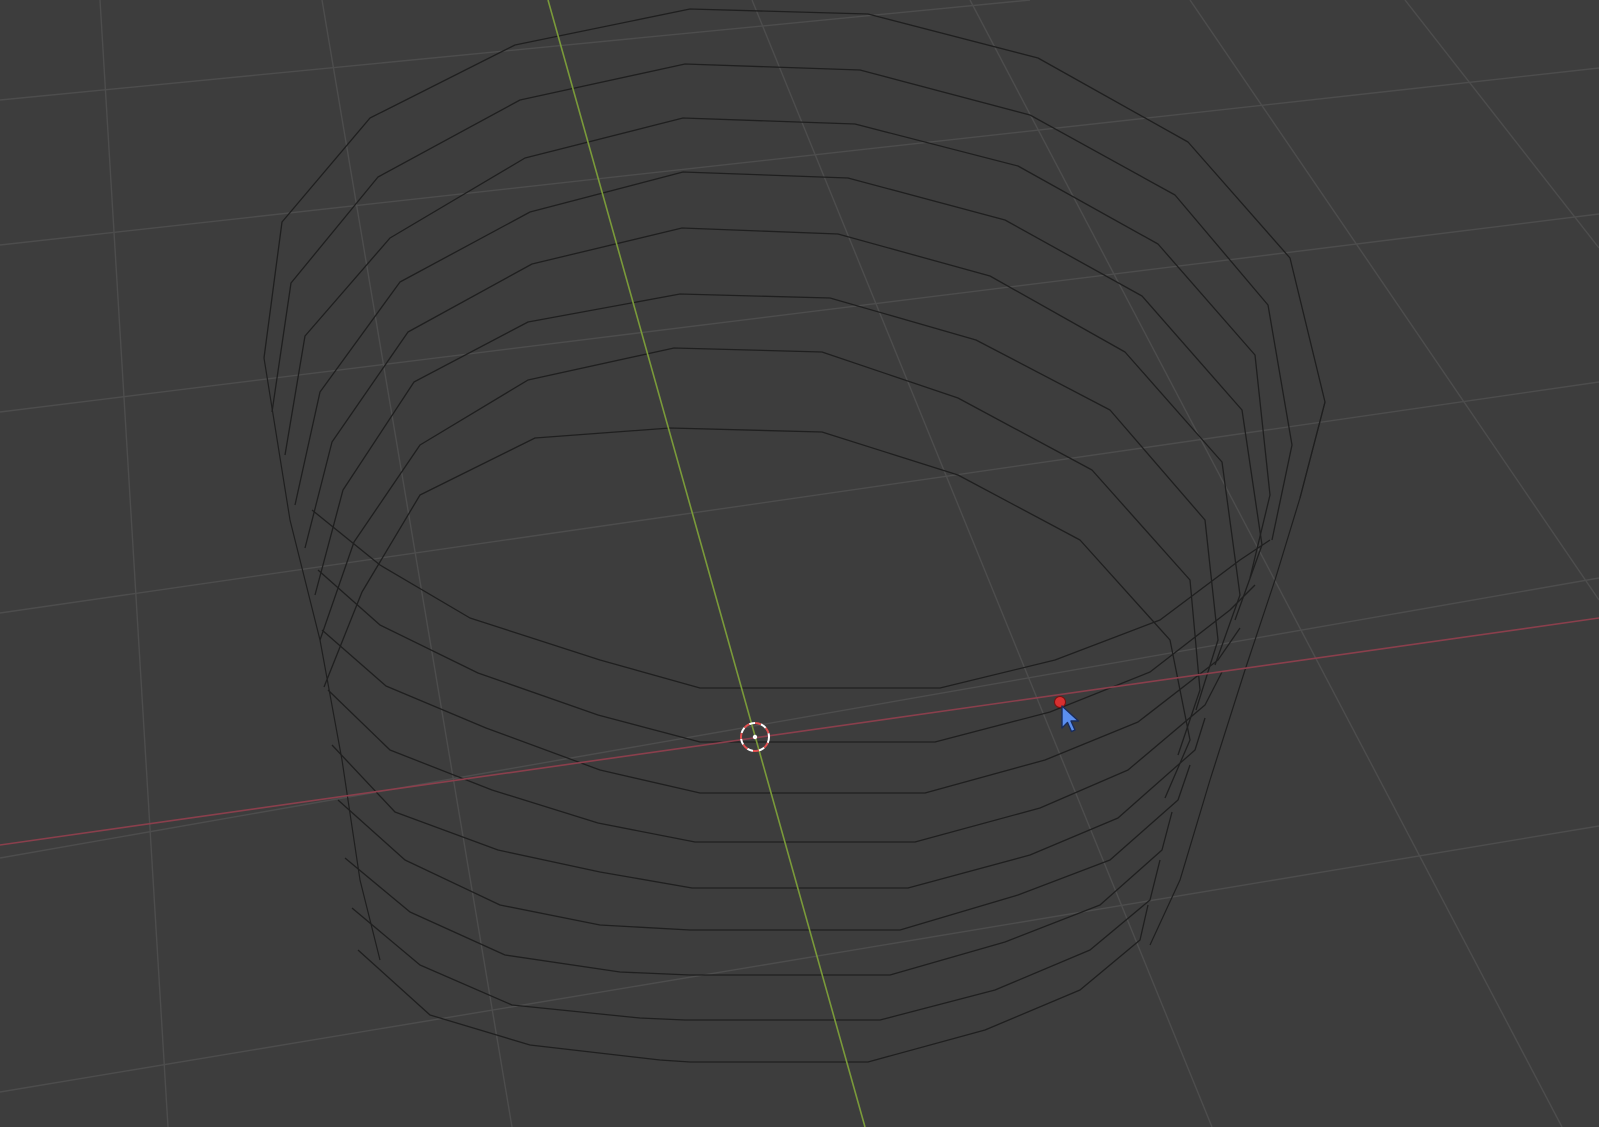 Image resolution: width=1599 pixels, height=1127 pixels. I want to click on selected-vertex-icon, so click(1060, 702).